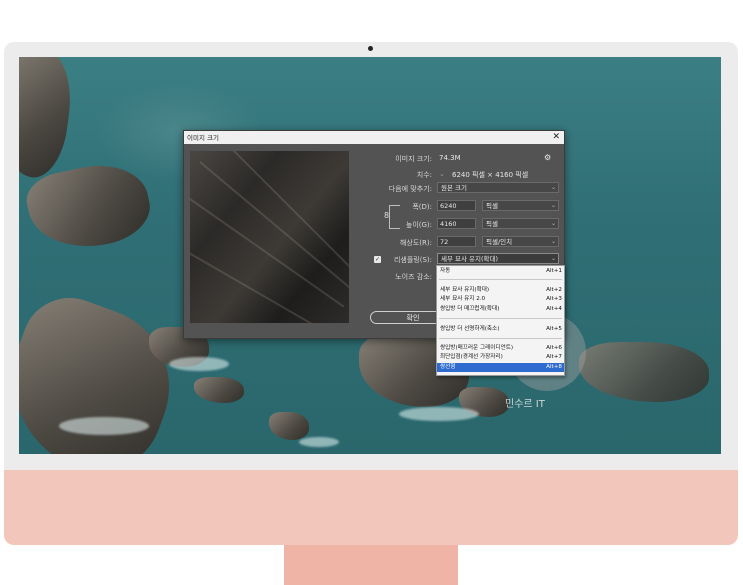 This screenshot has width=743, height=585. What do you see at coordinates (415, 243) in the screenshot?
I see `resolution-label: 해상도(R):` at bounding box center [415, 243].